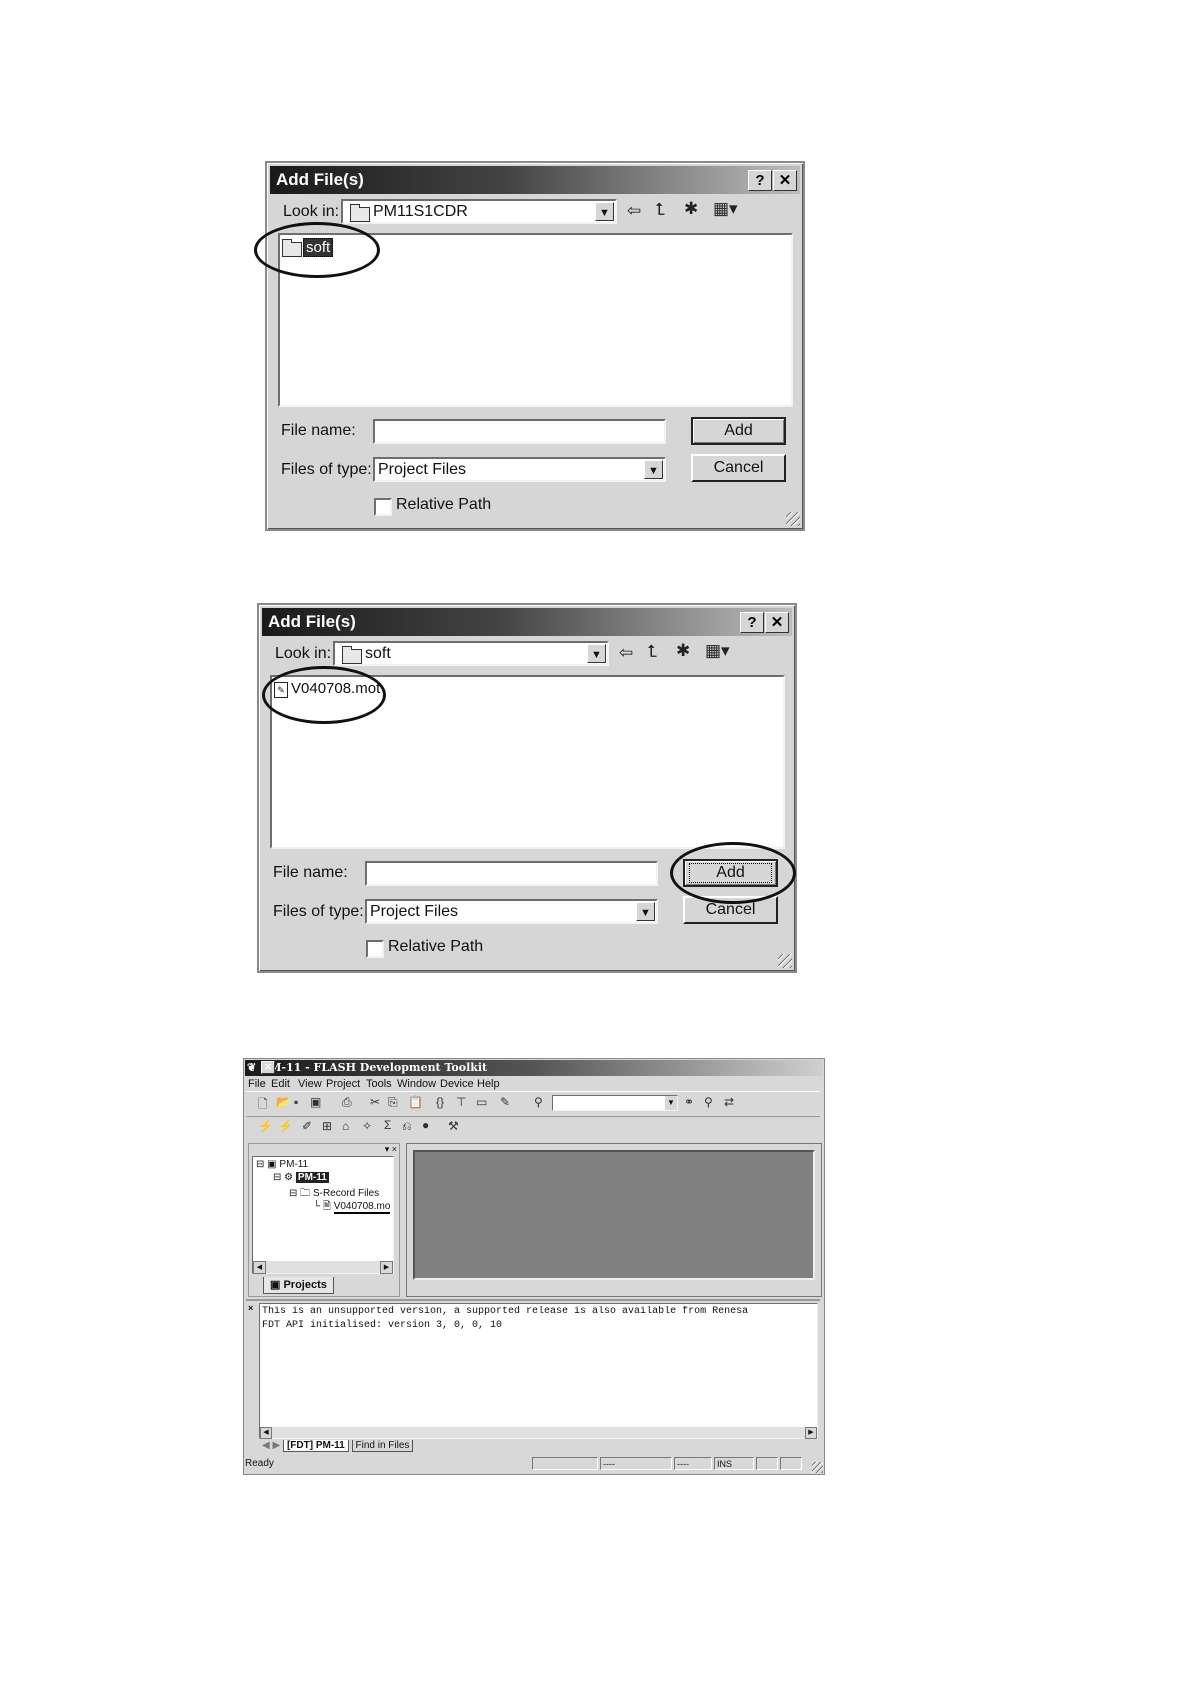 The image size is (1190, 1684). What do you see at coordinates (614, 1220) in the screenshot?
I see `mdi-client-area` at bounding box center [614, 1220].